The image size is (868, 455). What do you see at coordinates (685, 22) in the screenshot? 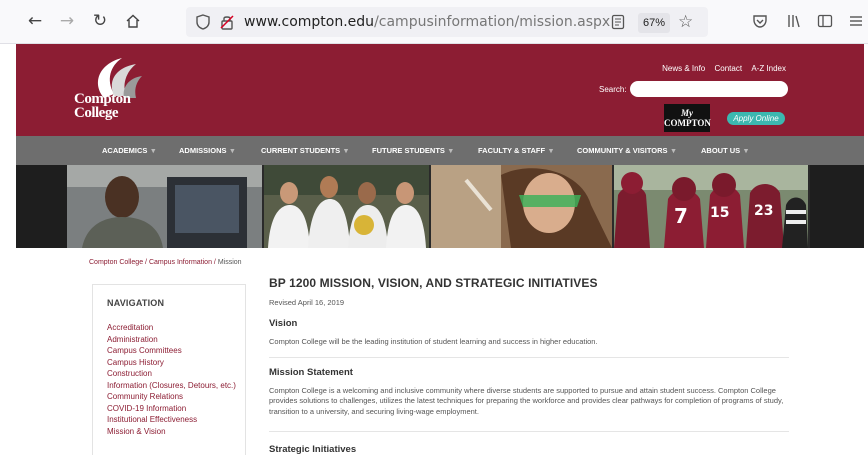
I see `bookmark-star-icon: ☆` at bounding box center [685, 22].